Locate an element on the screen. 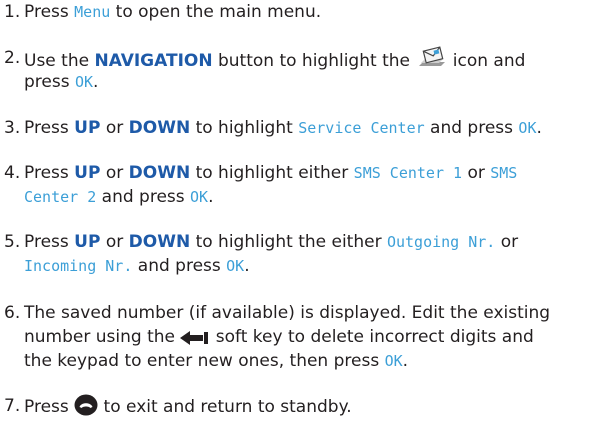 The width and height of the screenshot is (608, 437). navigation-keyword: NAVIGATION is located at coordinates (153, 61).